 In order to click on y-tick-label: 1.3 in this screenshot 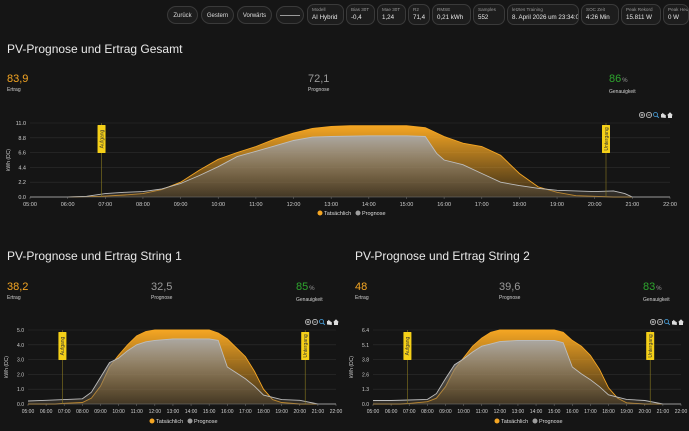, I will do `click(365, 390)`.